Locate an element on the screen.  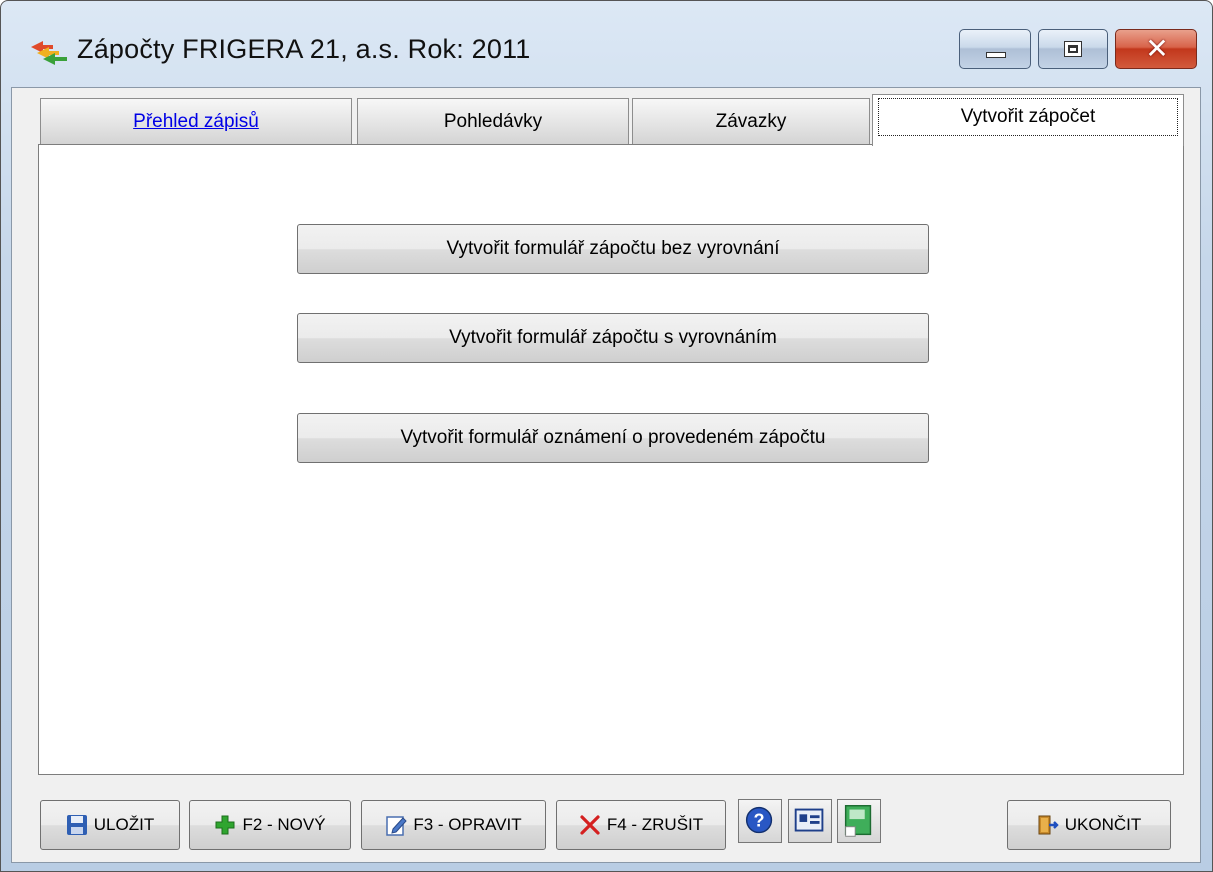
id-card-icon is located at coordinates (809, 820).